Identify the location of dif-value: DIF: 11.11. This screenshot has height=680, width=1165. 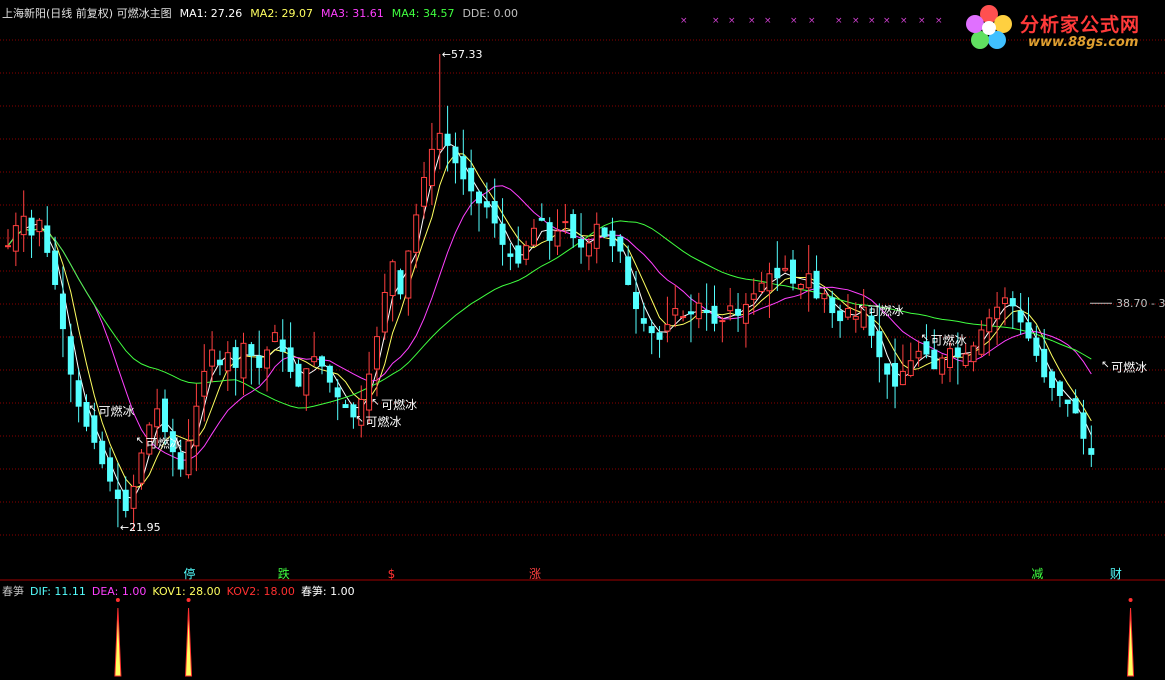
(58, 591).